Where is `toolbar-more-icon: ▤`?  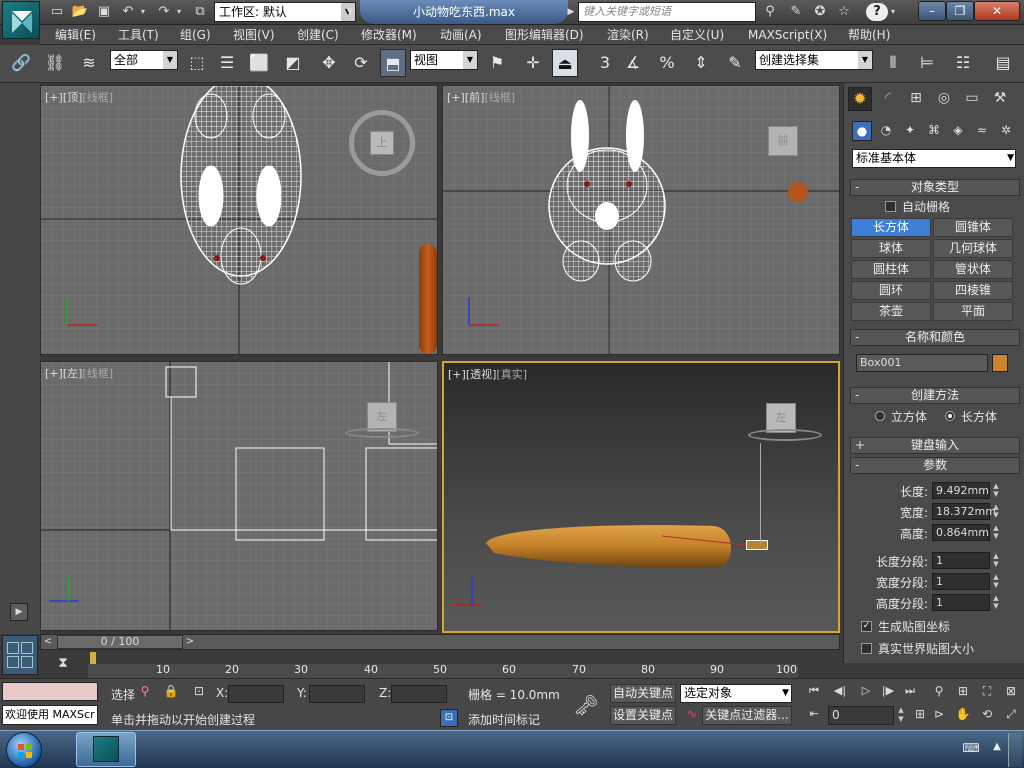 toolbar-more-icon: ▤ is located at coordinates (1003, 63).